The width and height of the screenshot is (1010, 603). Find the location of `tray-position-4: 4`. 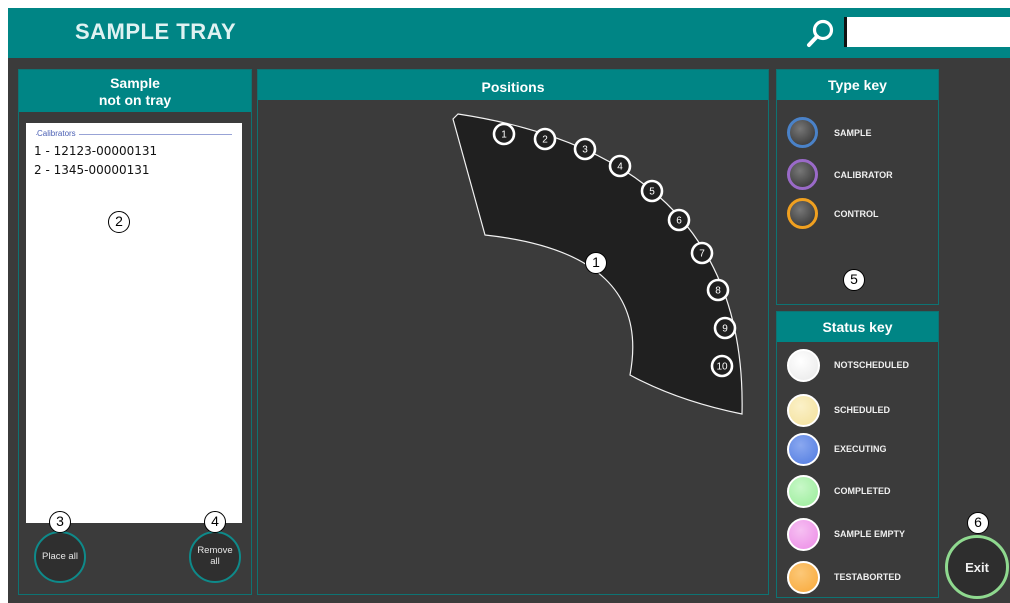

tray-position-4: 4 is located at coordinates (620, 166).